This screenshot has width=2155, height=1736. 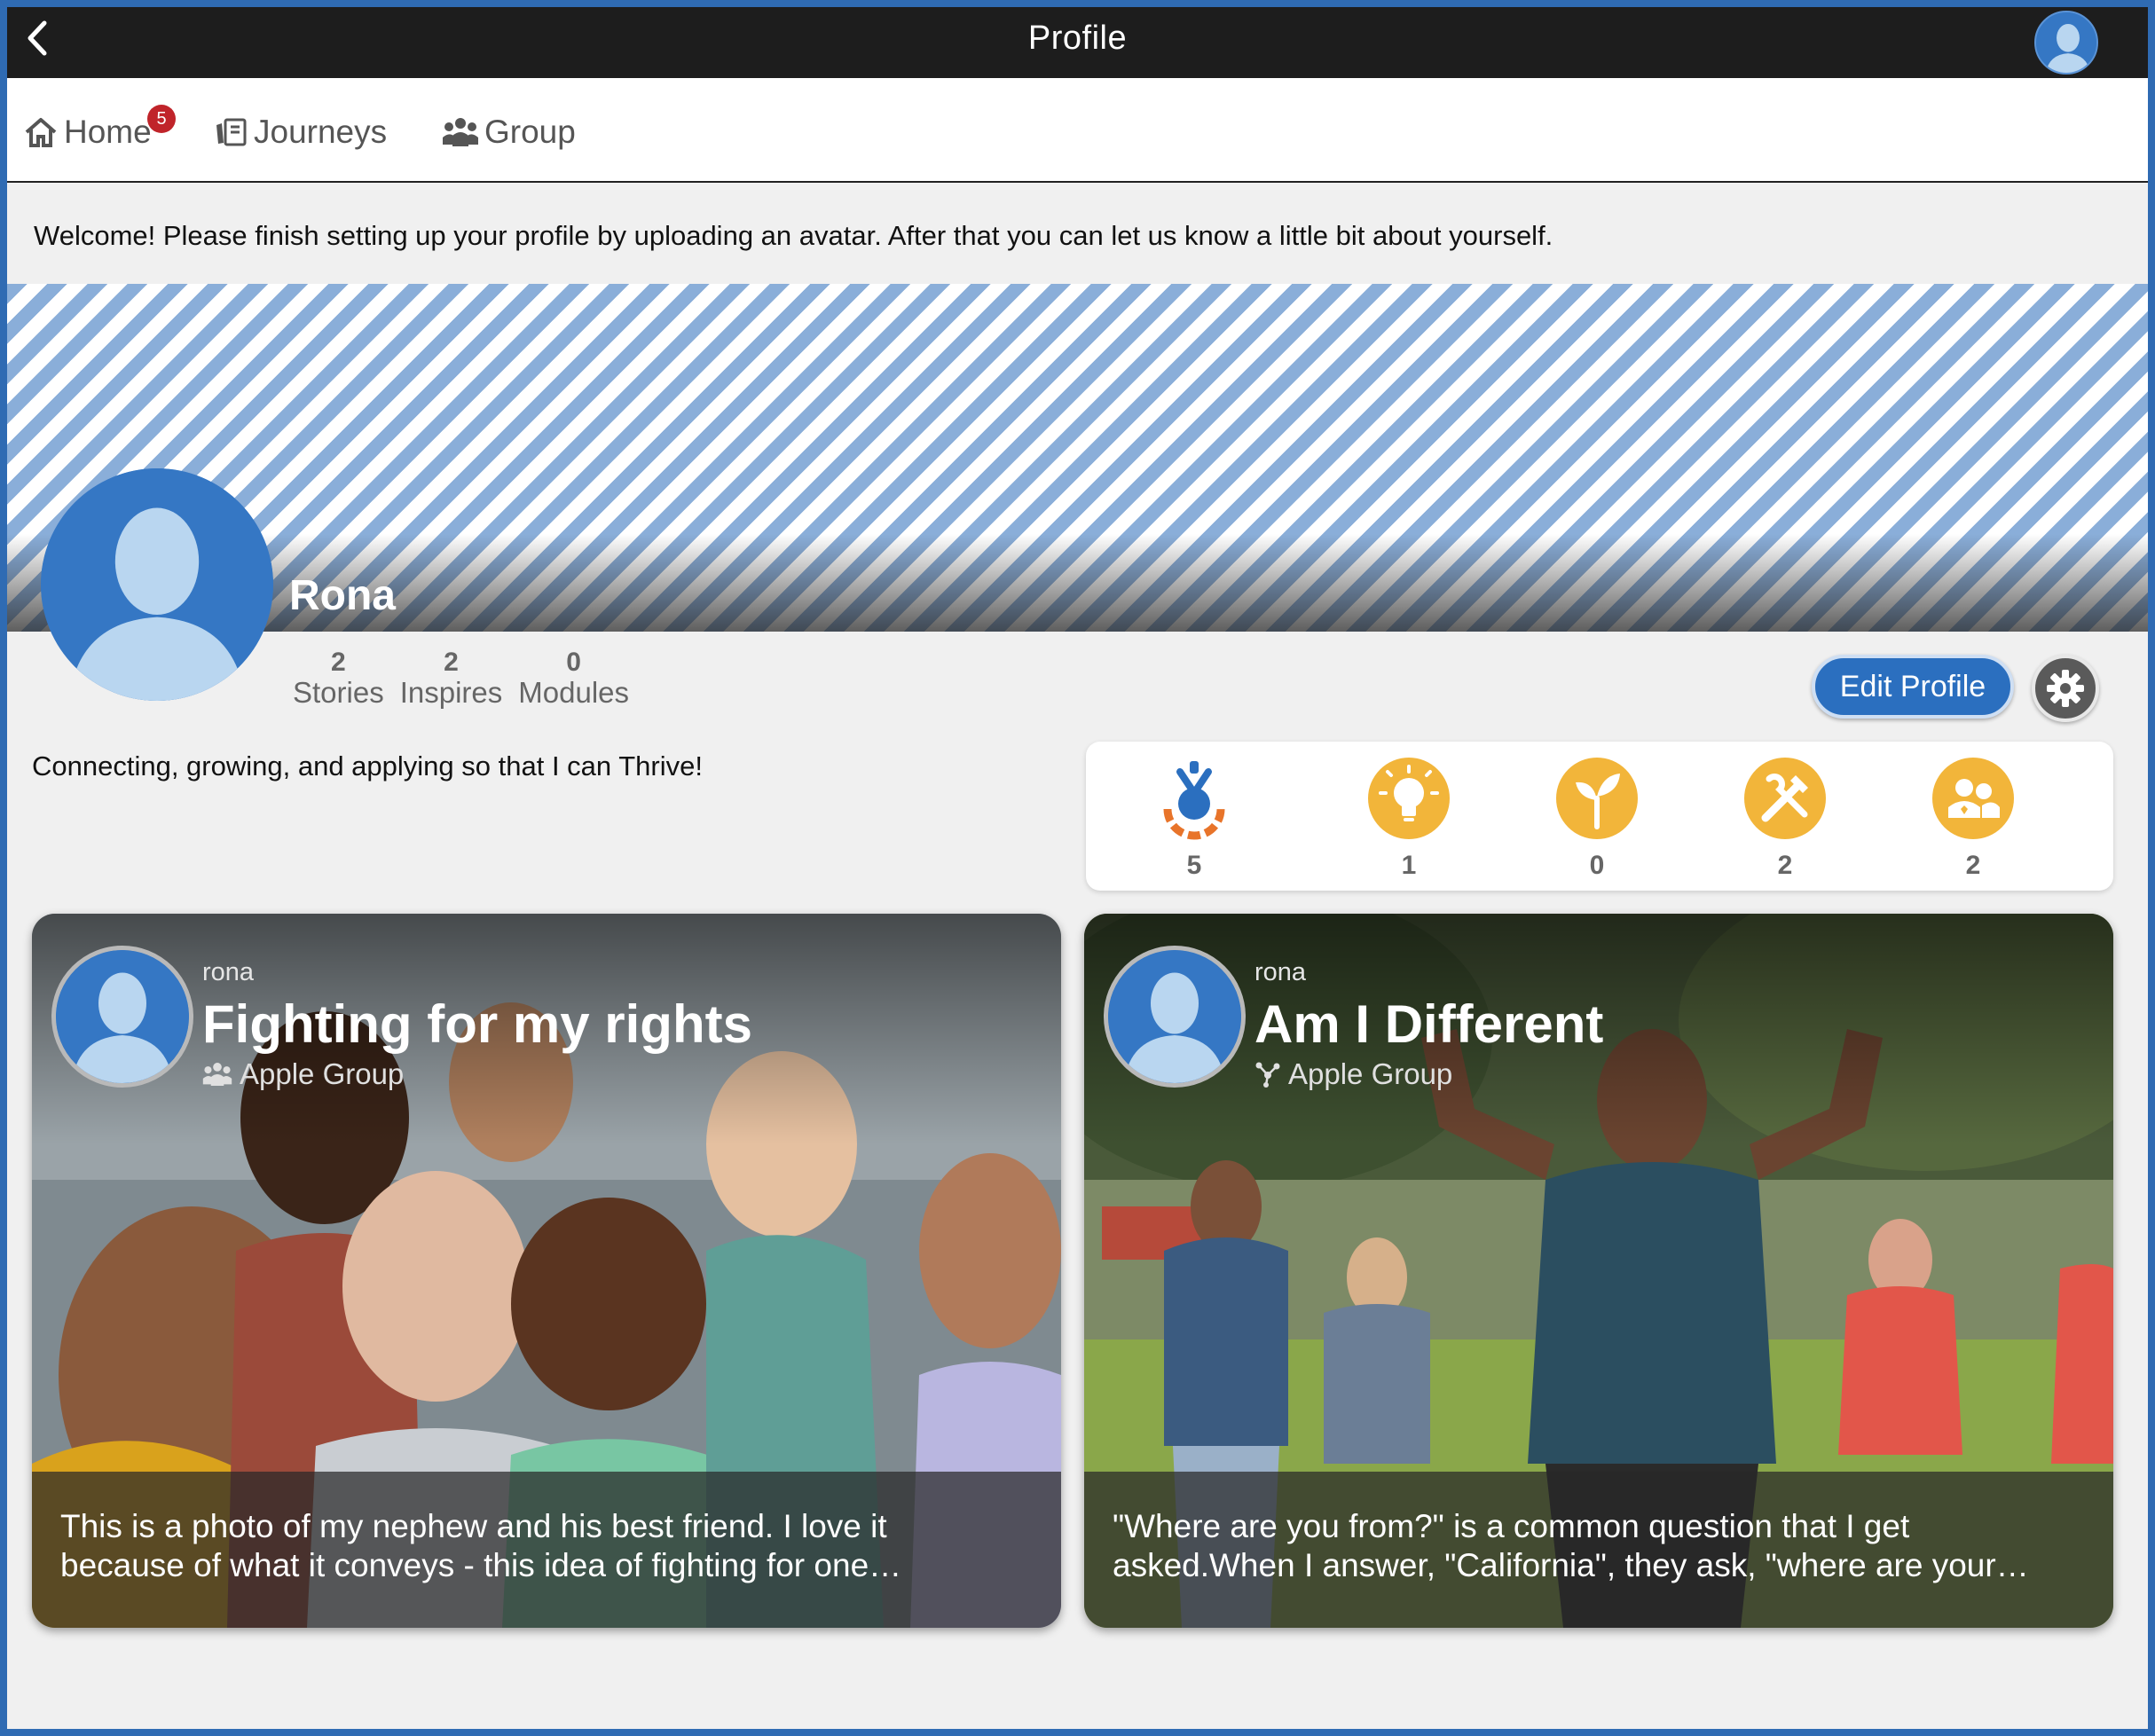 I want to click on badge-sprout: 0, so click(x=1597, y=817).